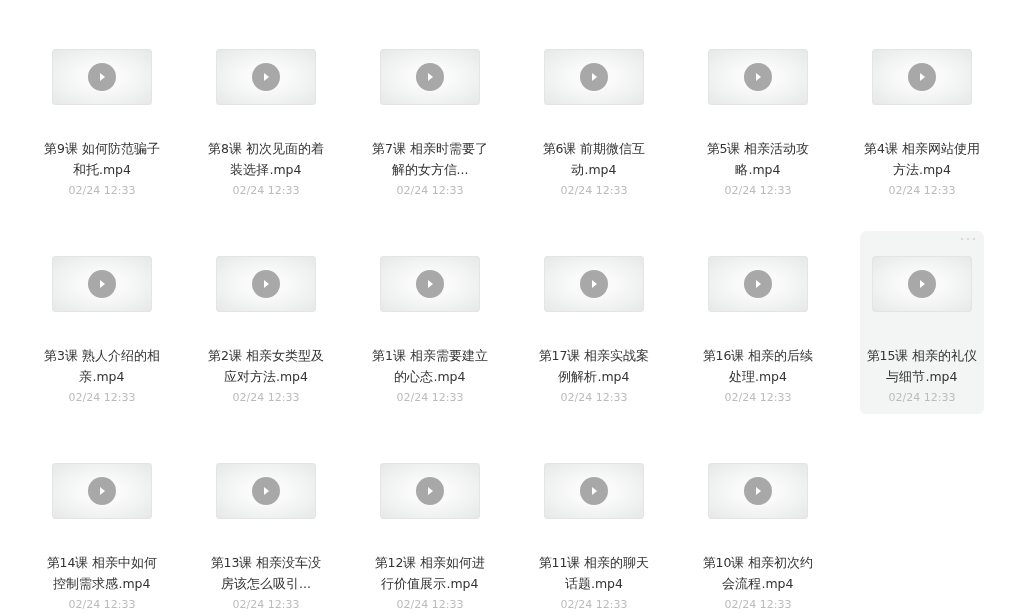  Describe the element at coordinates (758, 115) in the screenshot. I see `file-card: 第5课 相亲活动攻略.mp4 02/24 12:33` at that location.